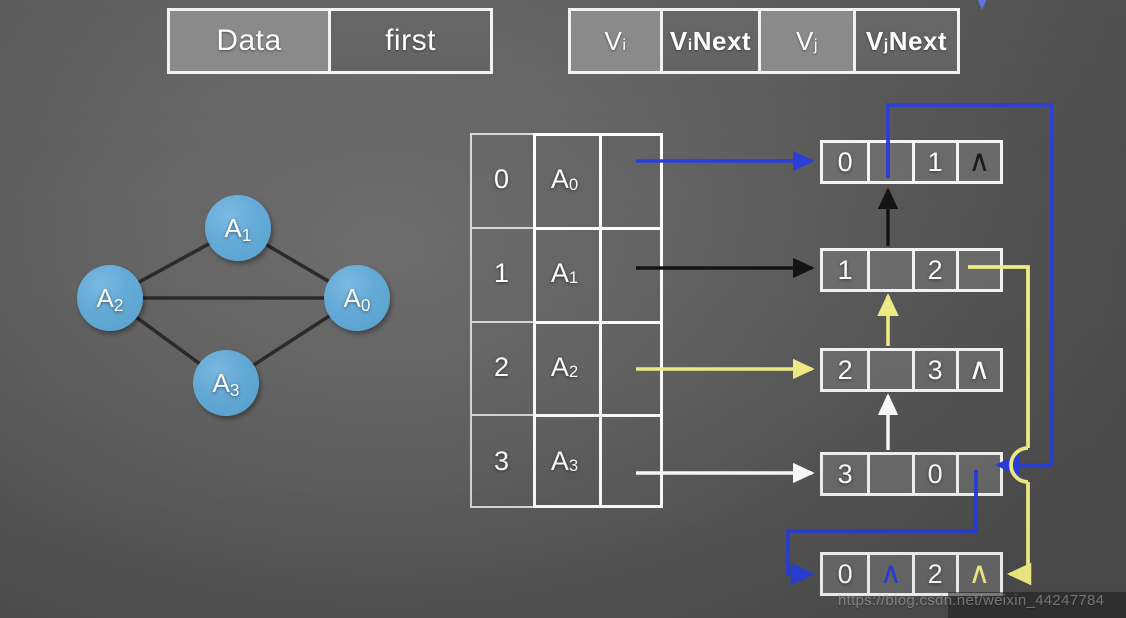 The height and width of the screenshot is (618, 1126). What do you see at coordinates (845, 473) in the screenshot?
I see `edge-node-cell-0: 3` at bounding box center [845, 473].